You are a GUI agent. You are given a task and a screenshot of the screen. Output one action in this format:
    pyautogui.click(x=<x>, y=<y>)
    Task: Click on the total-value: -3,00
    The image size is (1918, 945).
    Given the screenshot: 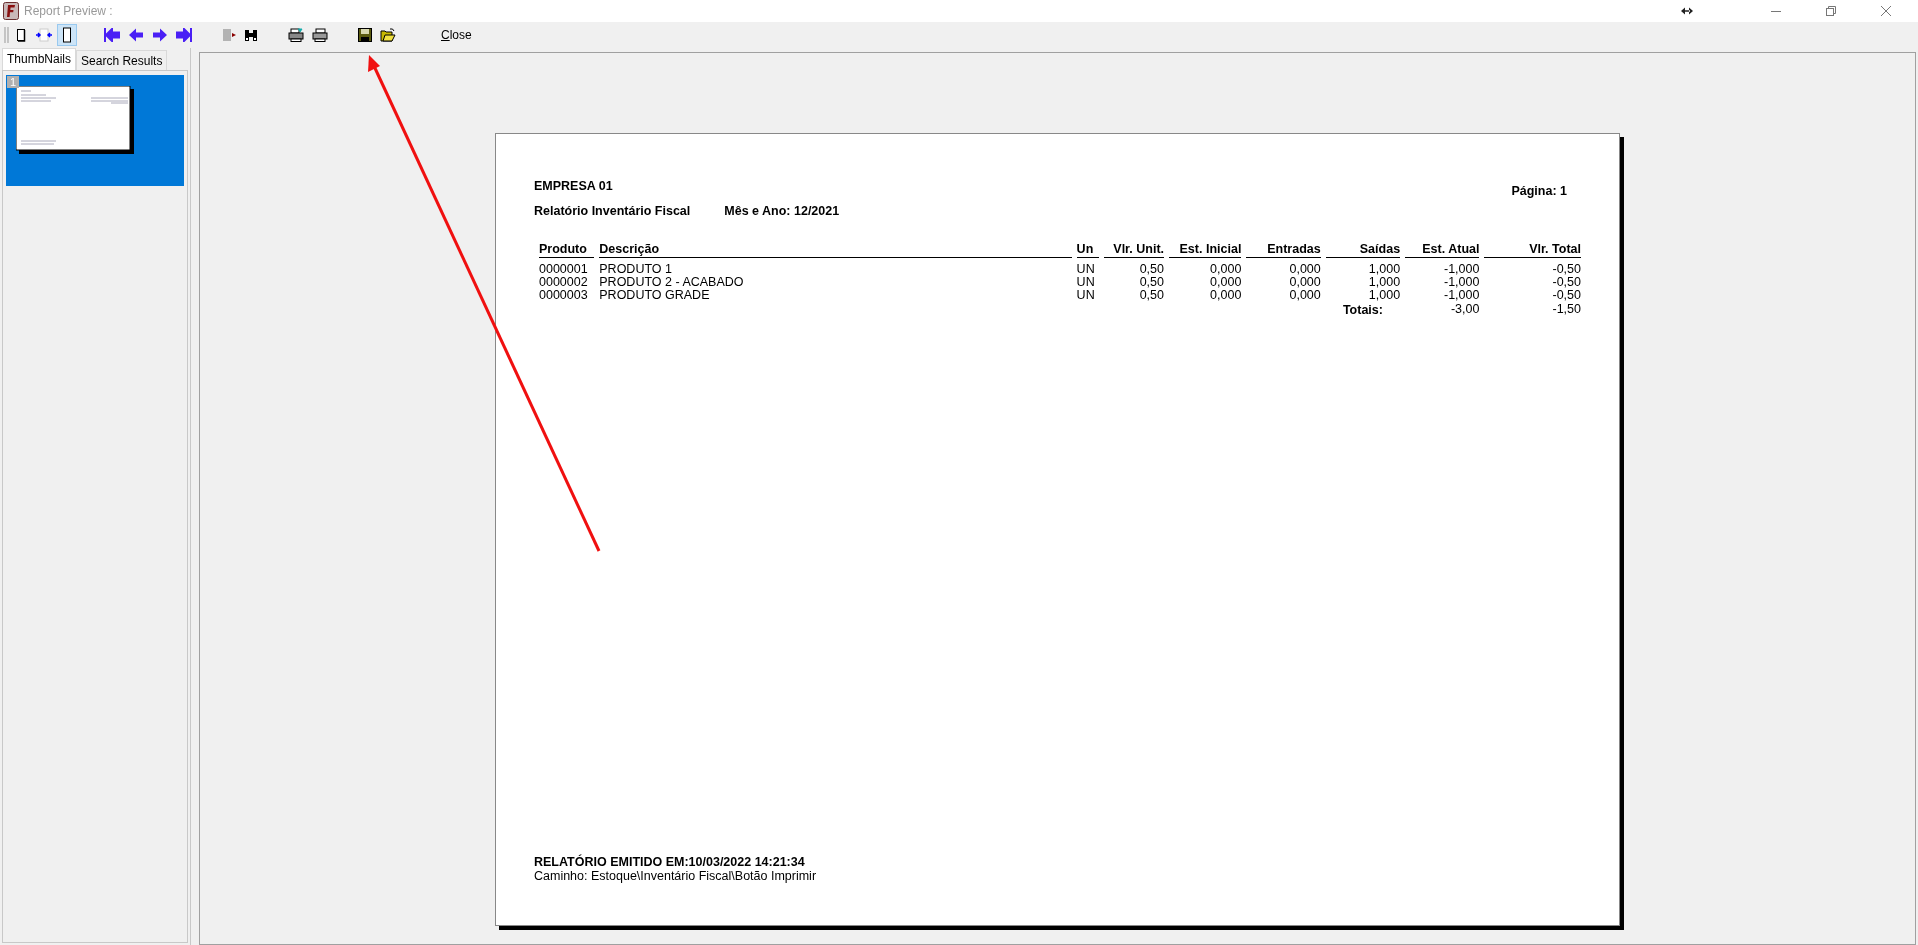 What is the action you would take?
    pyautogui.click(x=1464, y=309)
    